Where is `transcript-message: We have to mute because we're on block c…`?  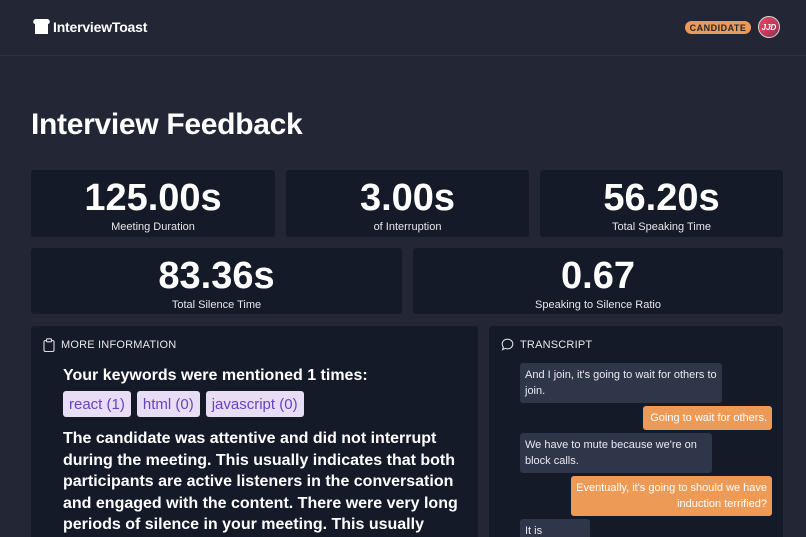 transcript-message: We have to mute because we're on block c… is located at coordinates (616, 453).